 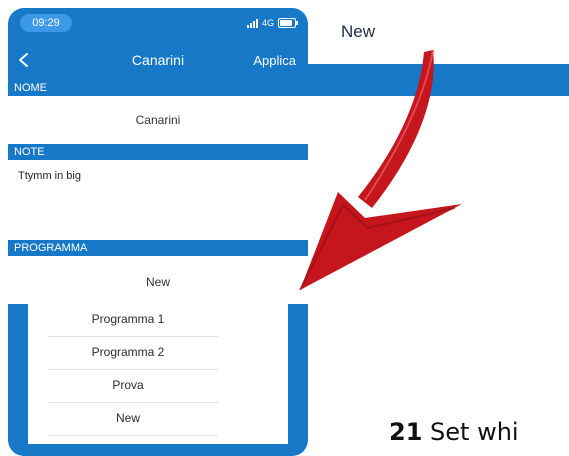 What do you see at coordinates (252, 23) in the screenshot?
I see `signal-icon` at bounding box center [252, 23].